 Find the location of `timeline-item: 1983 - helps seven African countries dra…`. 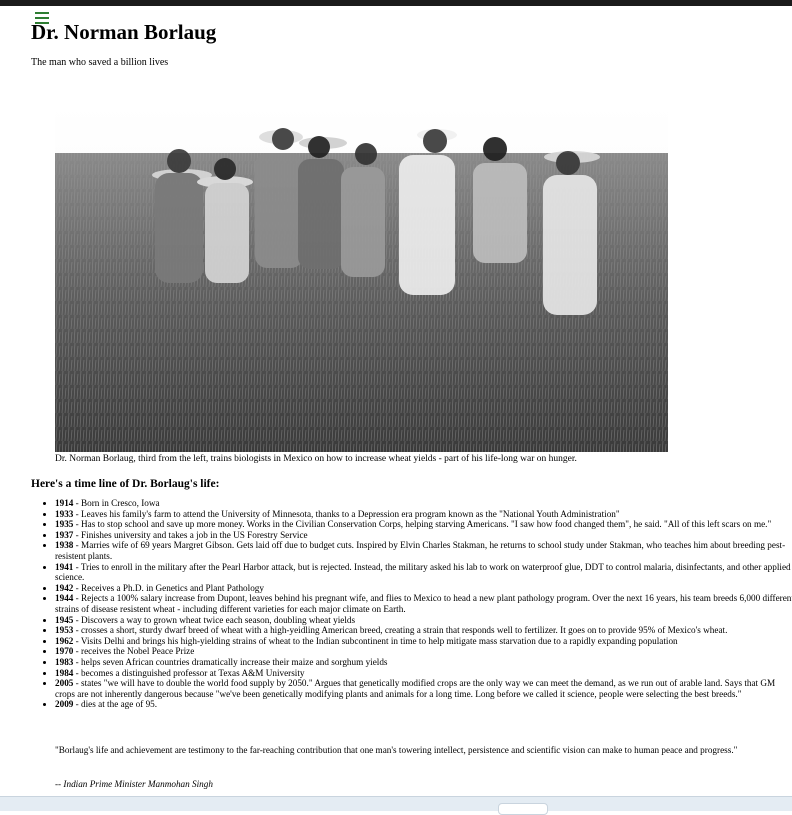

timeline-item: 1983 - helps seven African countries dra… is located at coordinates (423, 662).